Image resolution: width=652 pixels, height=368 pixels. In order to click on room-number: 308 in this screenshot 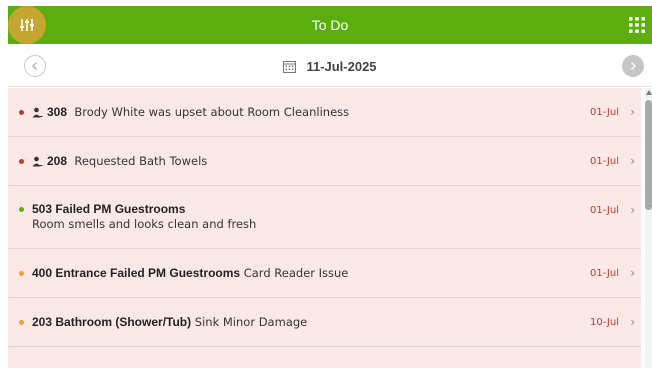, I will do `click(57, 112)`.